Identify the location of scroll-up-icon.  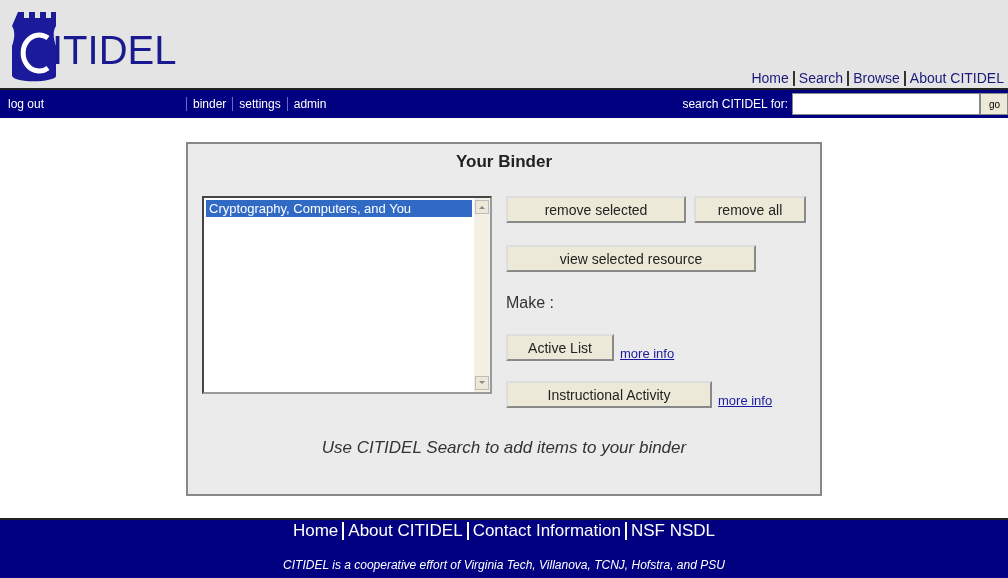
(482, 207).